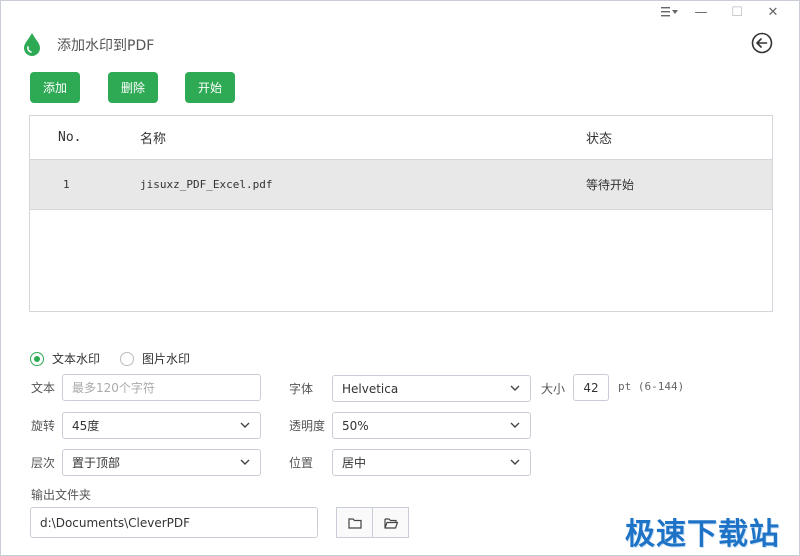  I want to click on back-arrow-icon, so click(762, 43).